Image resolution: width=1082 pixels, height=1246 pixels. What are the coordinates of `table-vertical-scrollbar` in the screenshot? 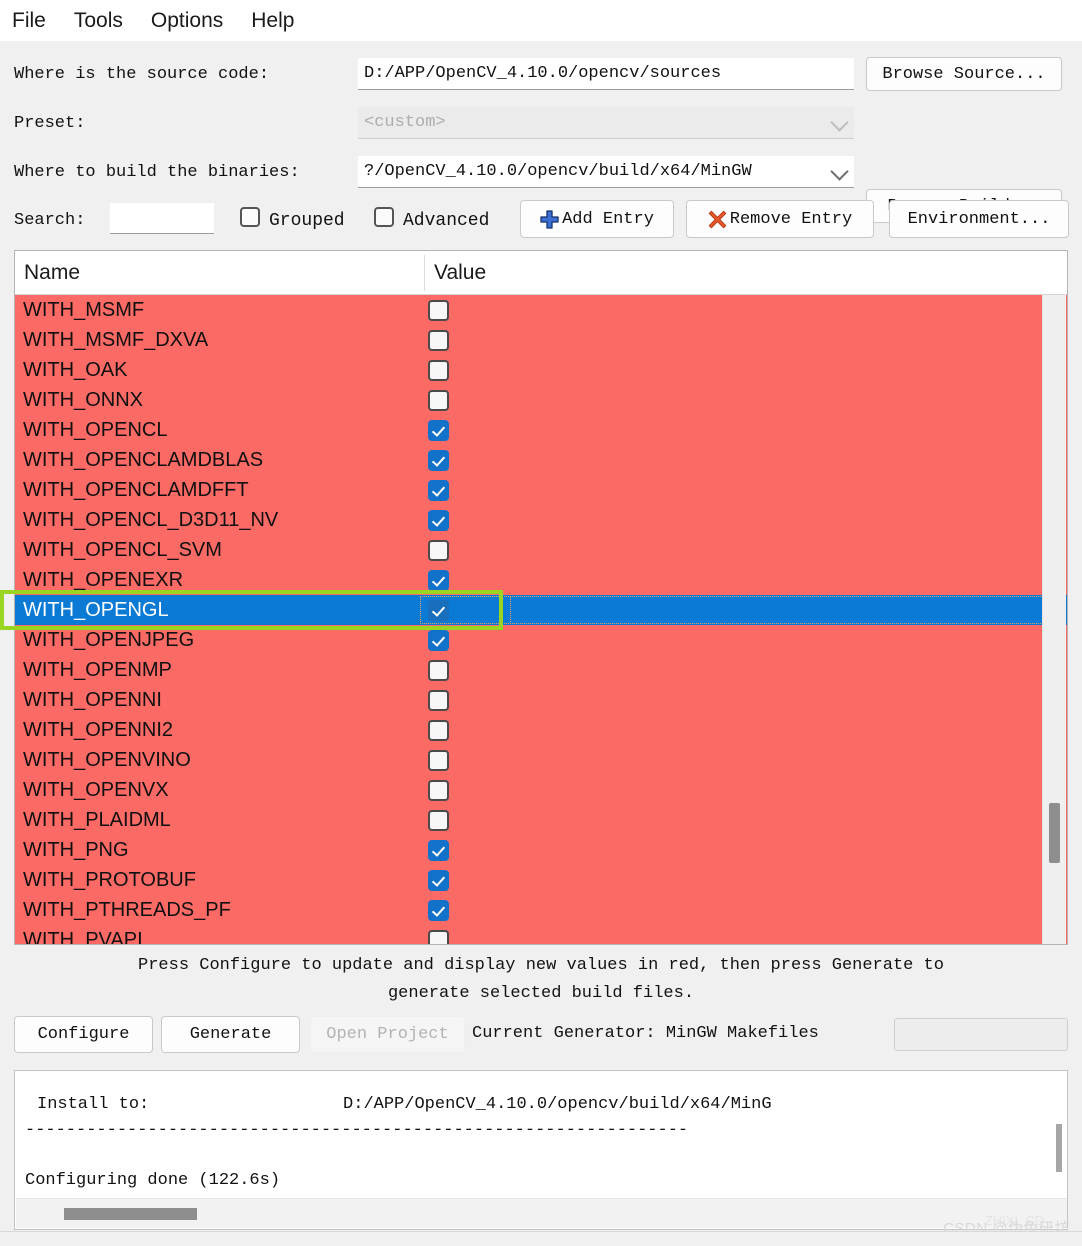 It's located at (1054, 619).